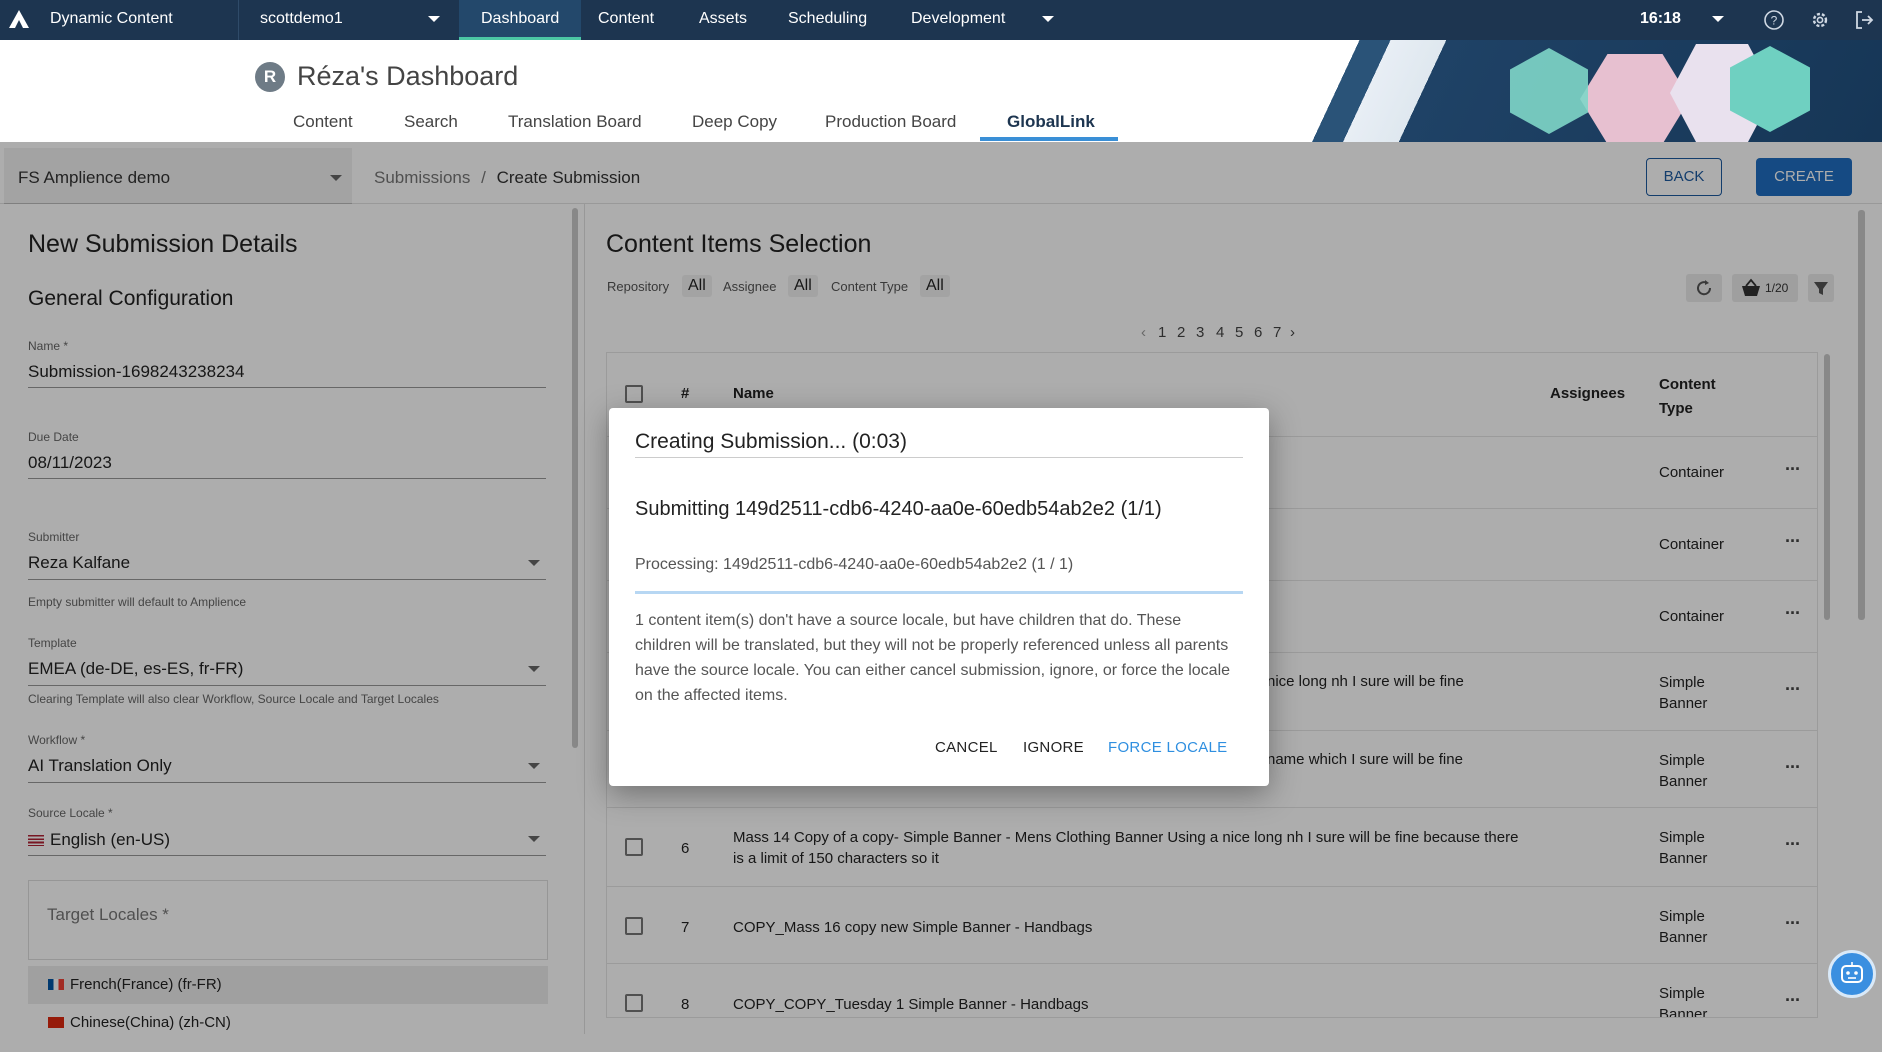 Image resolution: width=1882 pixels, height=1052 pixels. What do you see at coordinates (1660, 18) in the screenshot?
I see `clock-time: 16:18` at bounding box center [1660, 18].